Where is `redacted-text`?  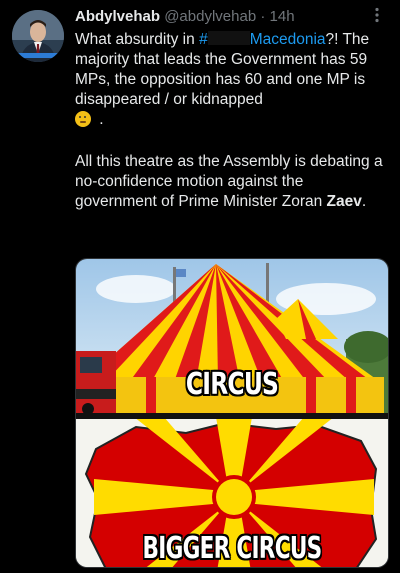 redacted-text is located at coordinates (228, 38).